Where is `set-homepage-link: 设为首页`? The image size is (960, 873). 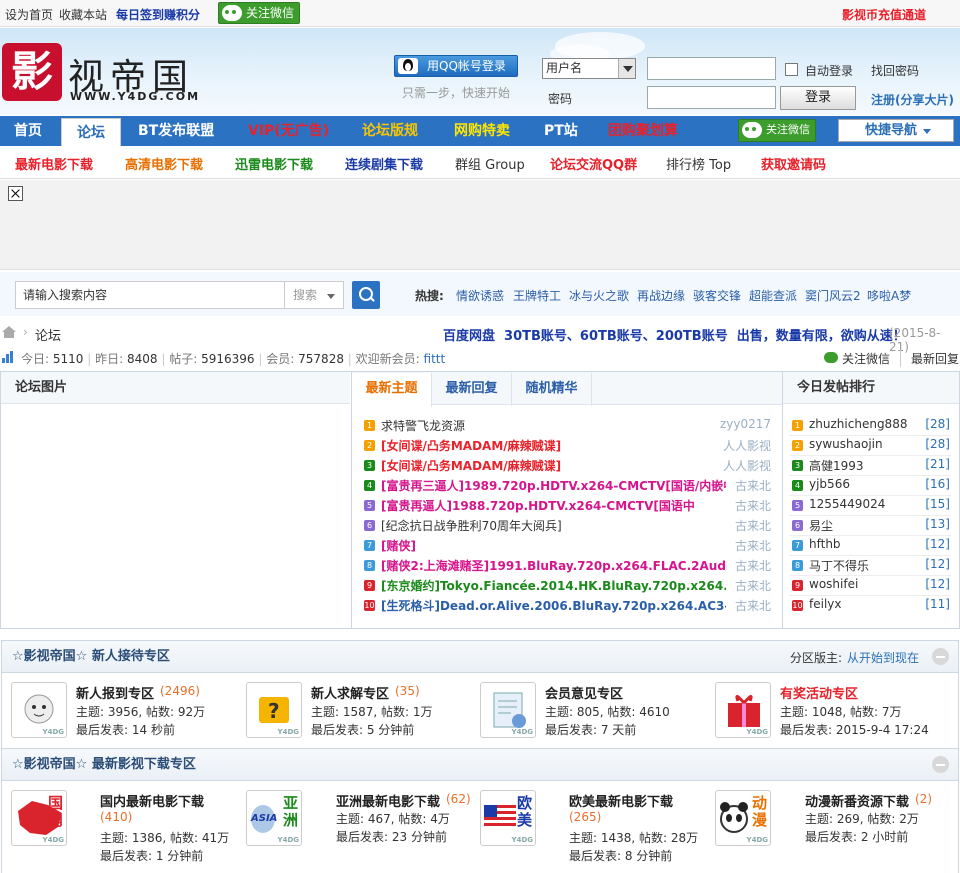
set-homepage-link: 设为首页 is located at coordinates (29, 14).